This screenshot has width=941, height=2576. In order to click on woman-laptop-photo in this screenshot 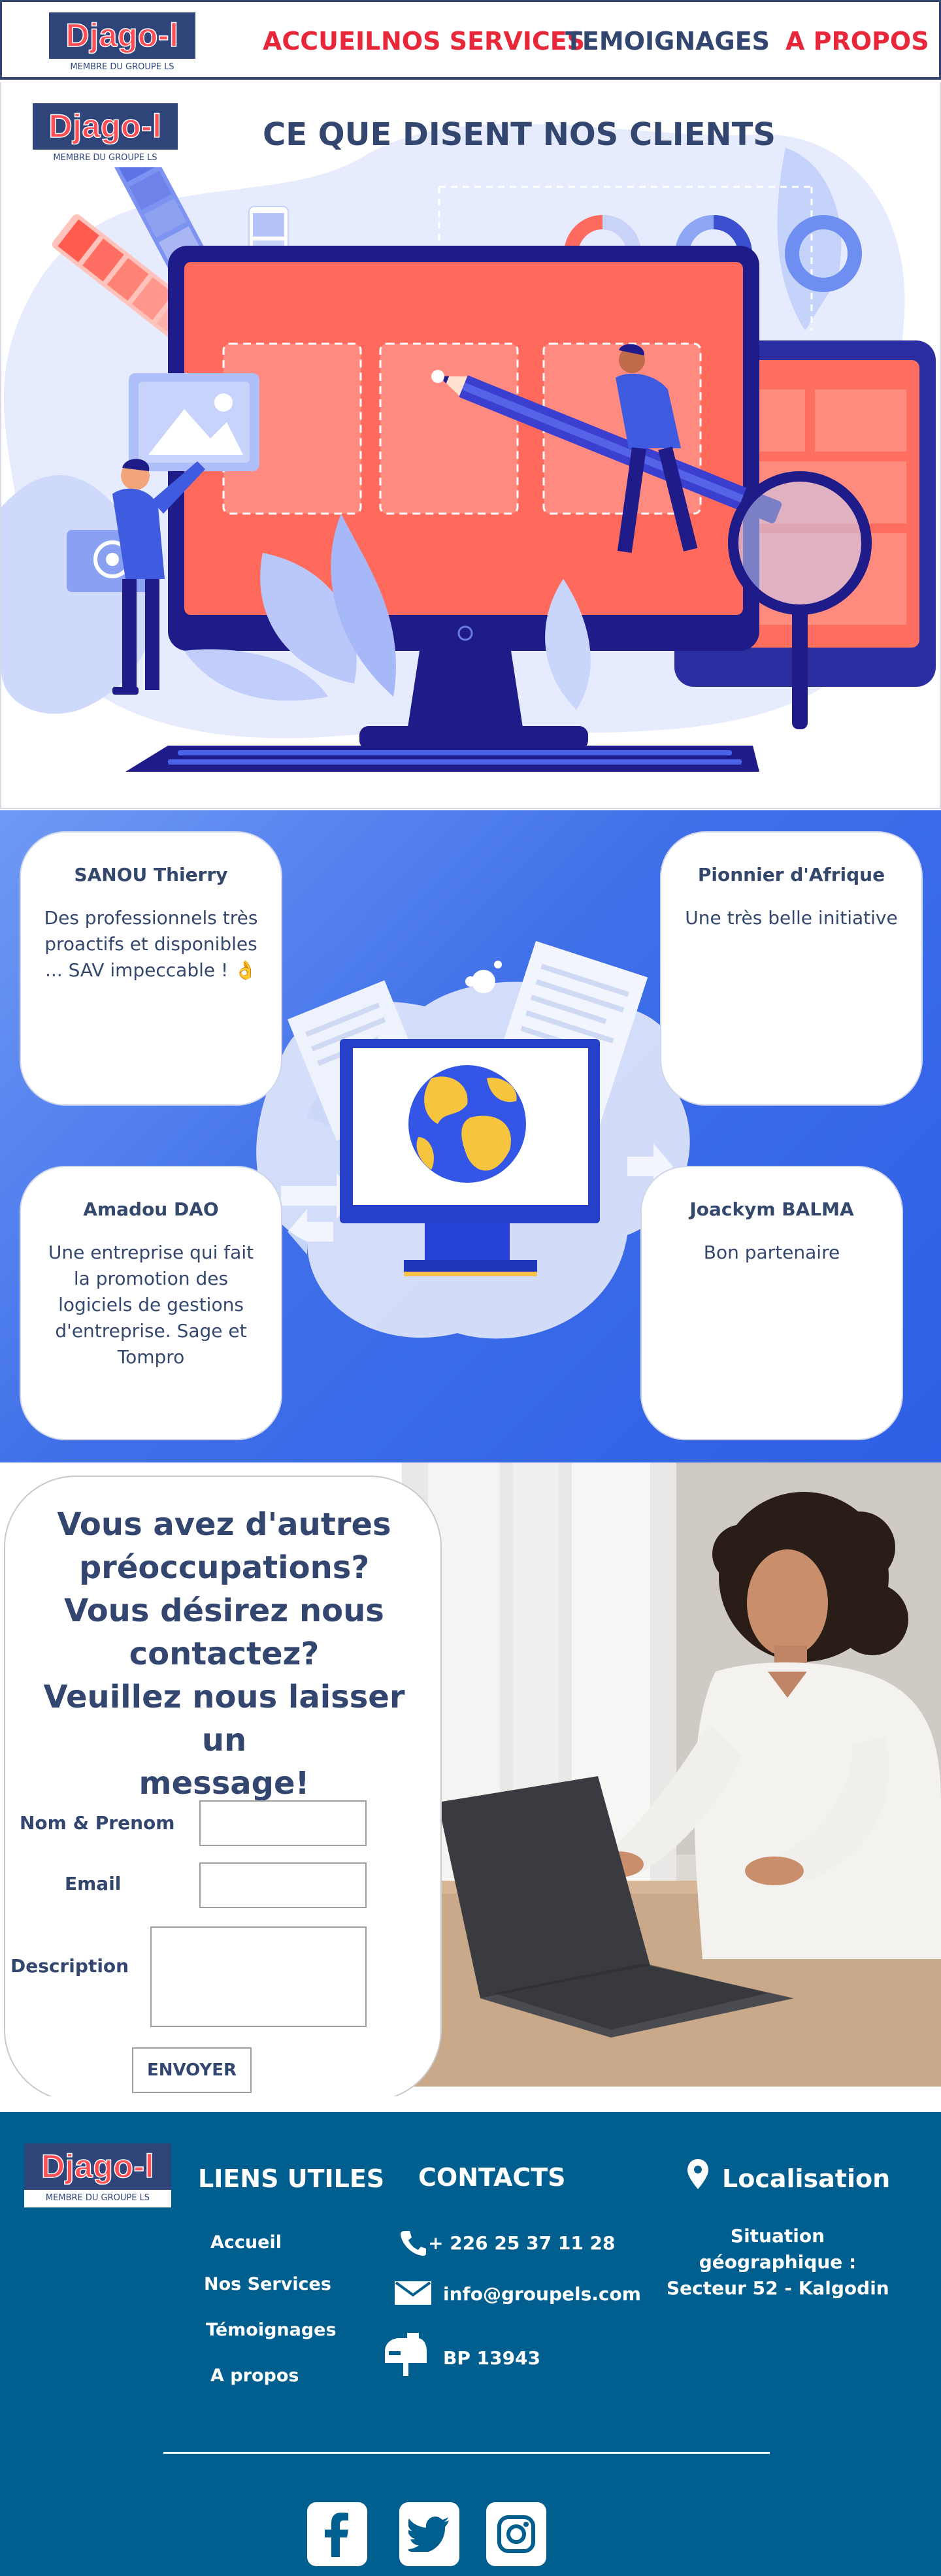, I will do `click(671, 1774)`.